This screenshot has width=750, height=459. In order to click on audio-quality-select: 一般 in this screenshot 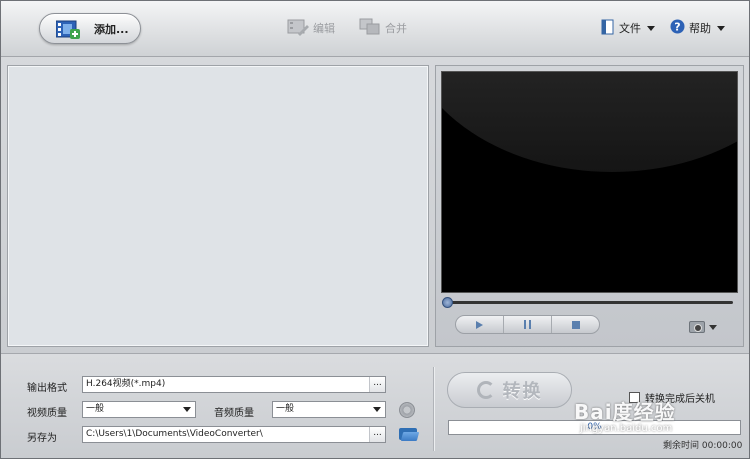, I will do `click(329, 409)`.